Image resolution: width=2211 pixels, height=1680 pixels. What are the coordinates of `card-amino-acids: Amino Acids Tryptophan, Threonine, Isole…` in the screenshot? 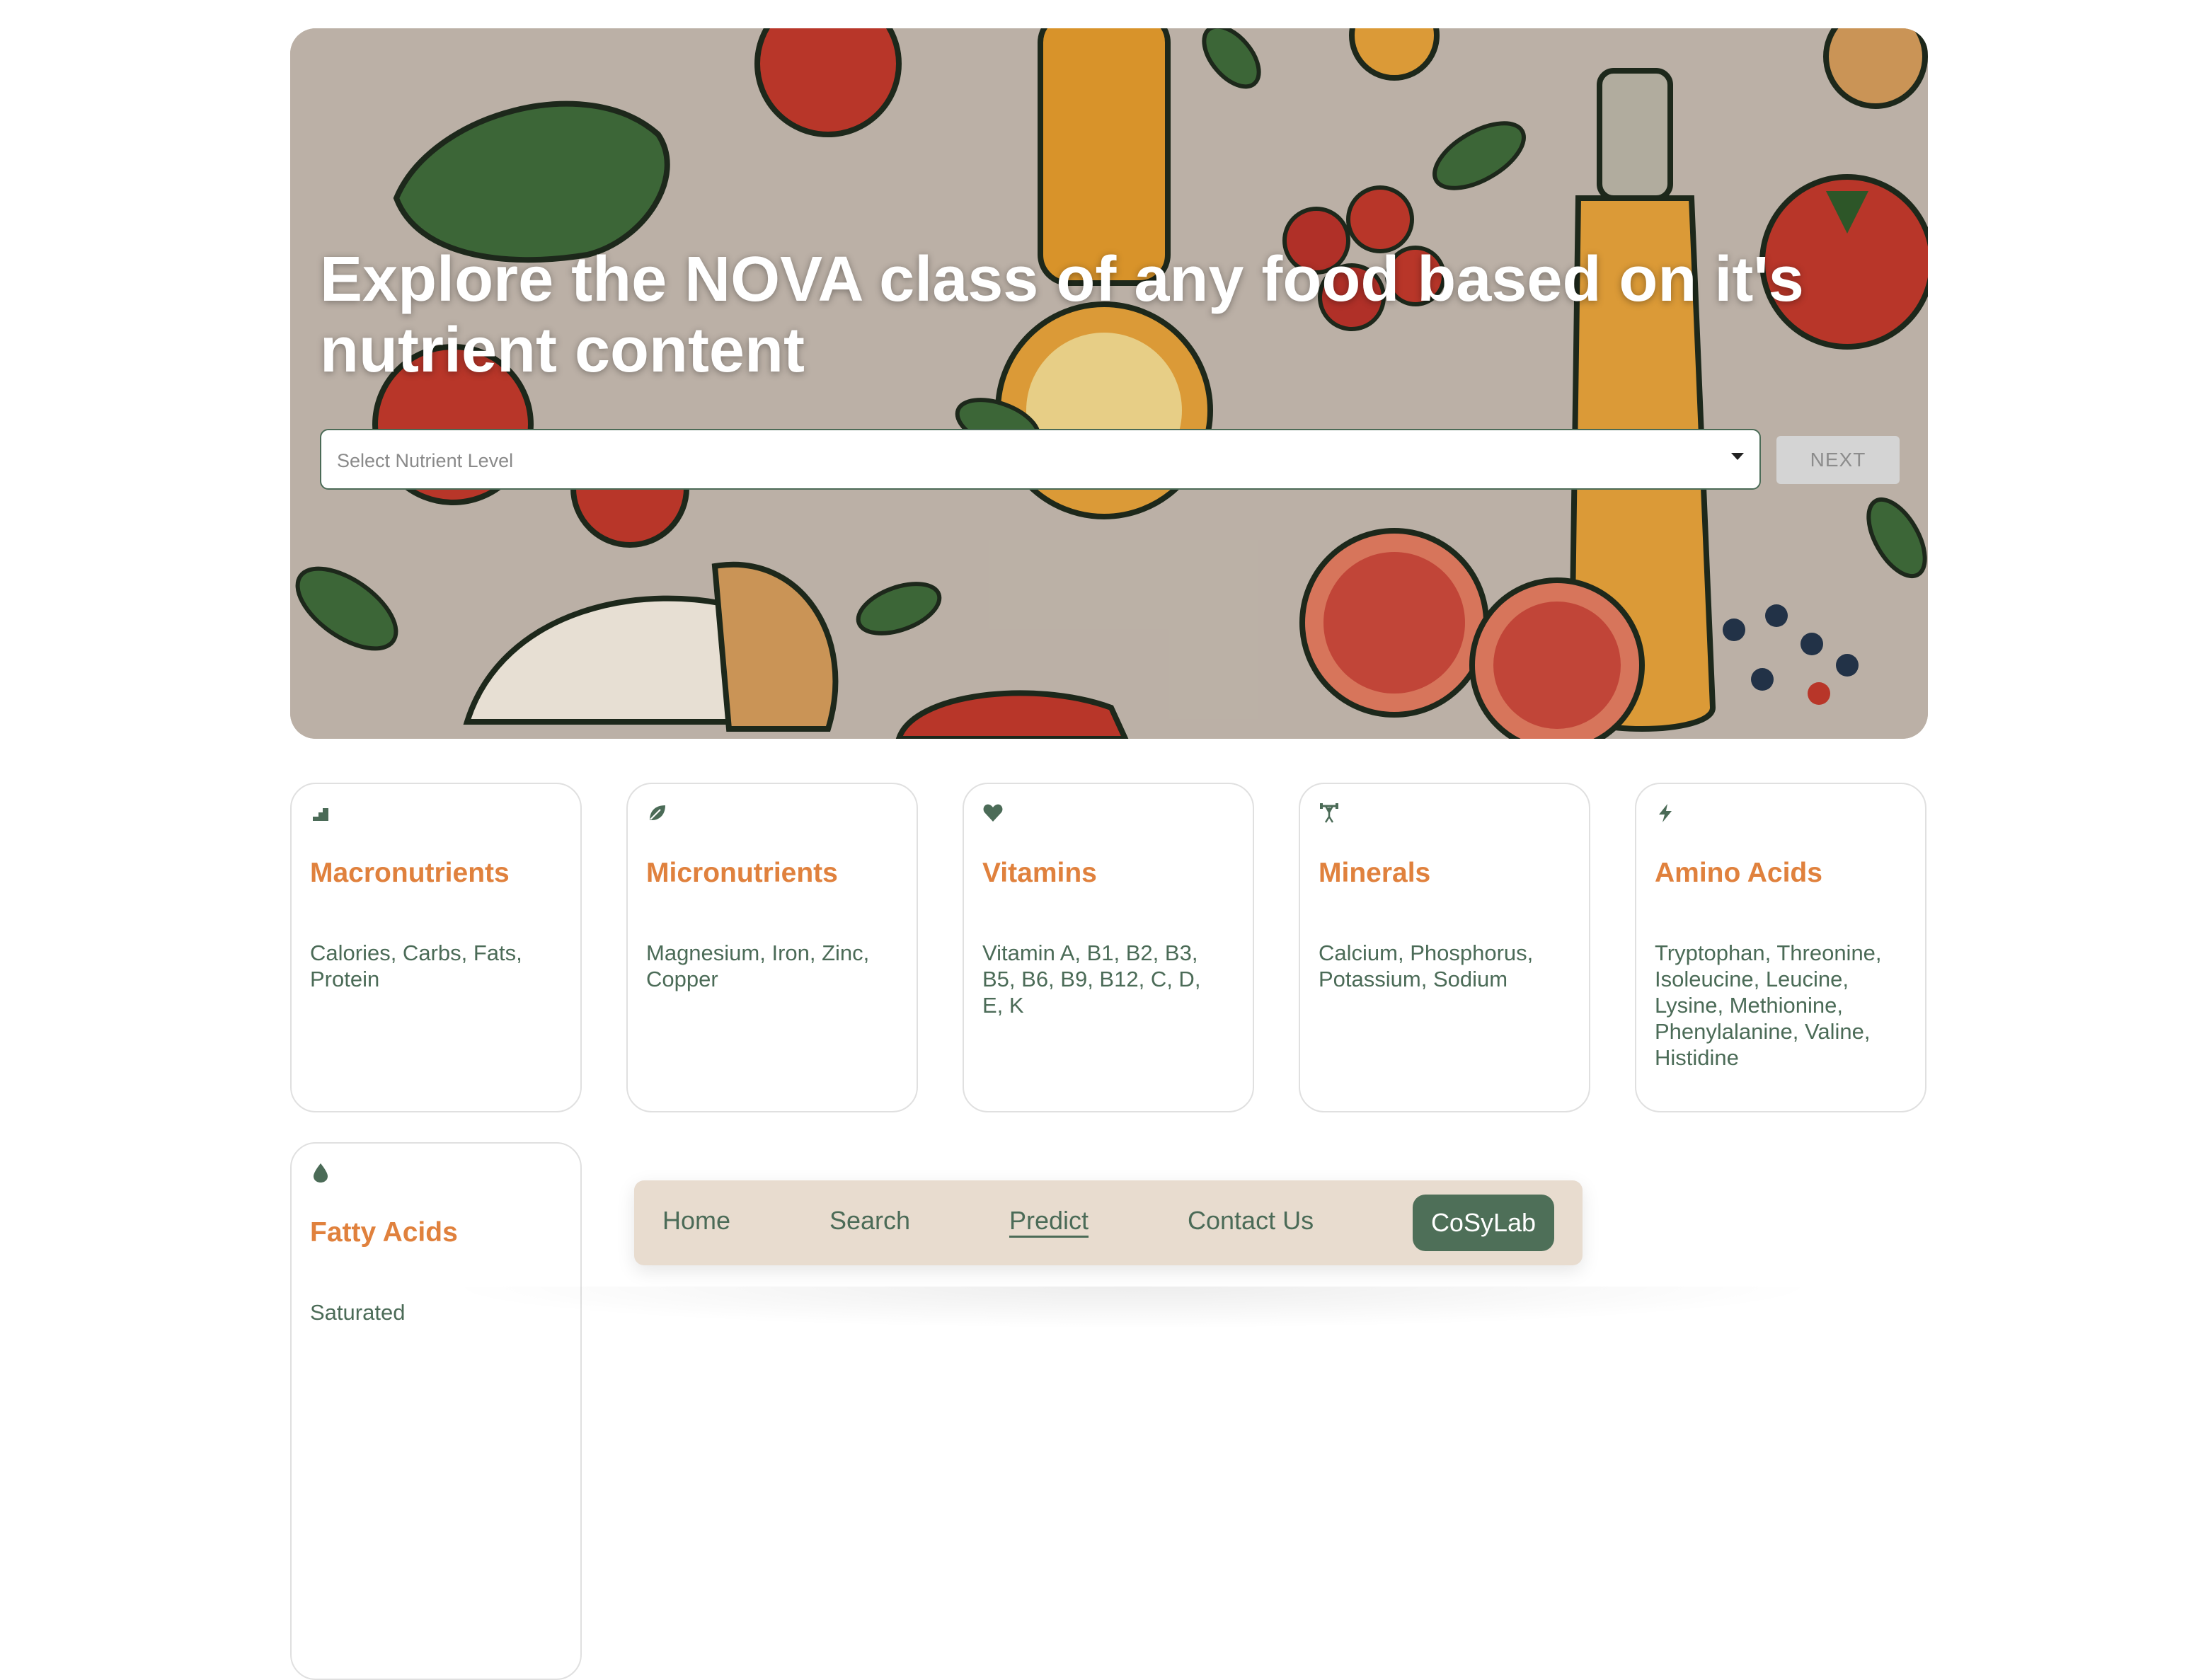 It's located at (1780, 947).